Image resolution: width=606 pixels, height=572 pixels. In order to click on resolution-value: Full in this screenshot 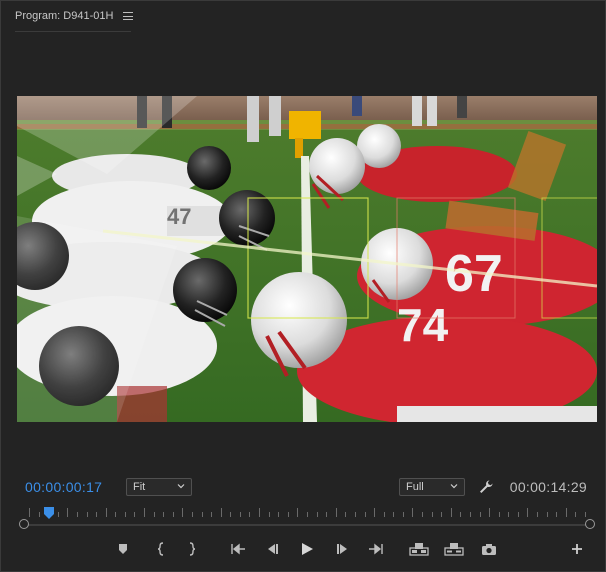, I will do `click(415, 487)`.